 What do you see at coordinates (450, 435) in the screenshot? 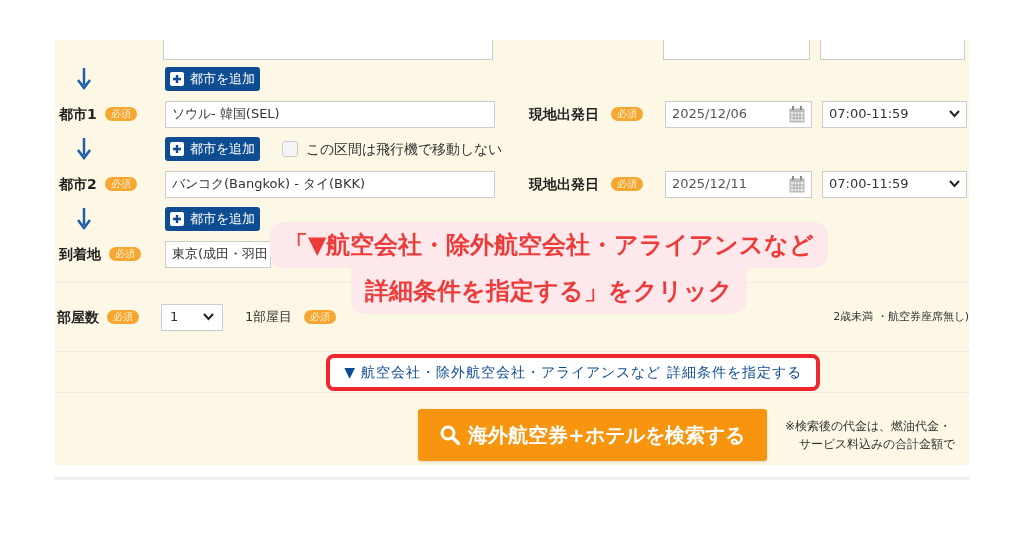
I see `search-icon` at bounding box center [450, 435].